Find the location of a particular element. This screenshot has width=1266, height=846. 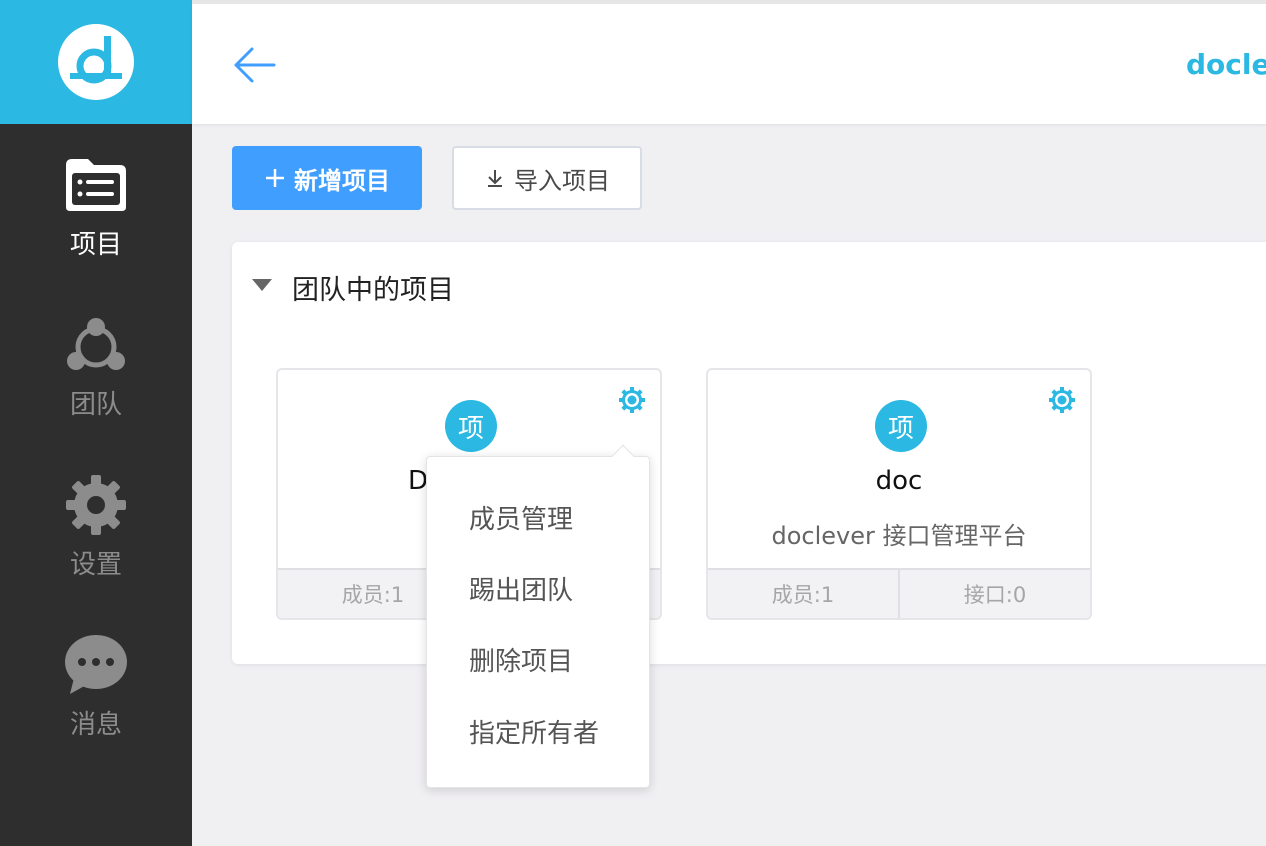

sidebar-item-project: 项目 is located at coordinates (96, 206).